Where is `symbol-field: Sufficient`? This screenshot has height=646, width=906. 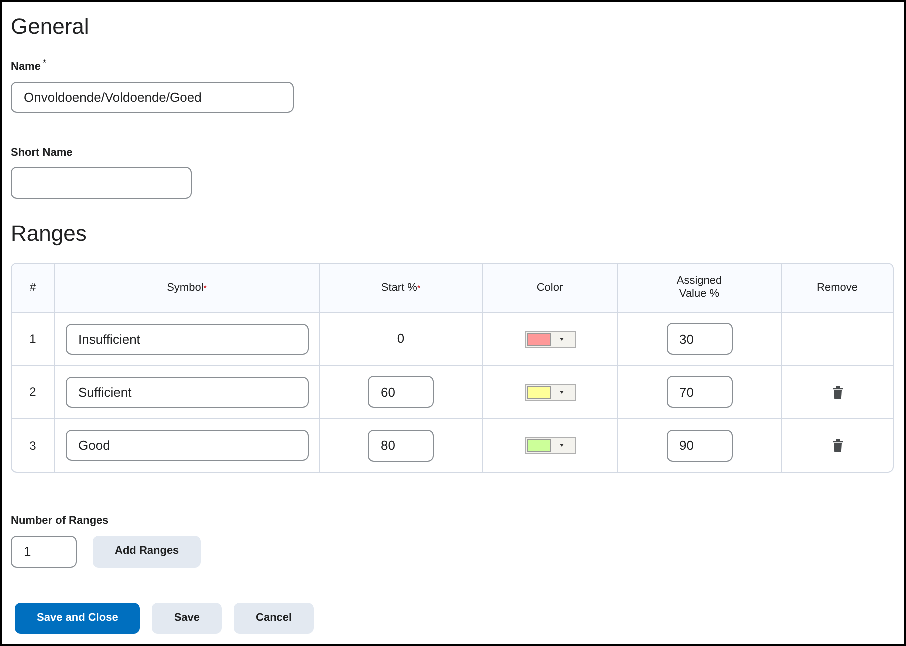 symbol-field: Sufficient is located at coordinates (187, 392).